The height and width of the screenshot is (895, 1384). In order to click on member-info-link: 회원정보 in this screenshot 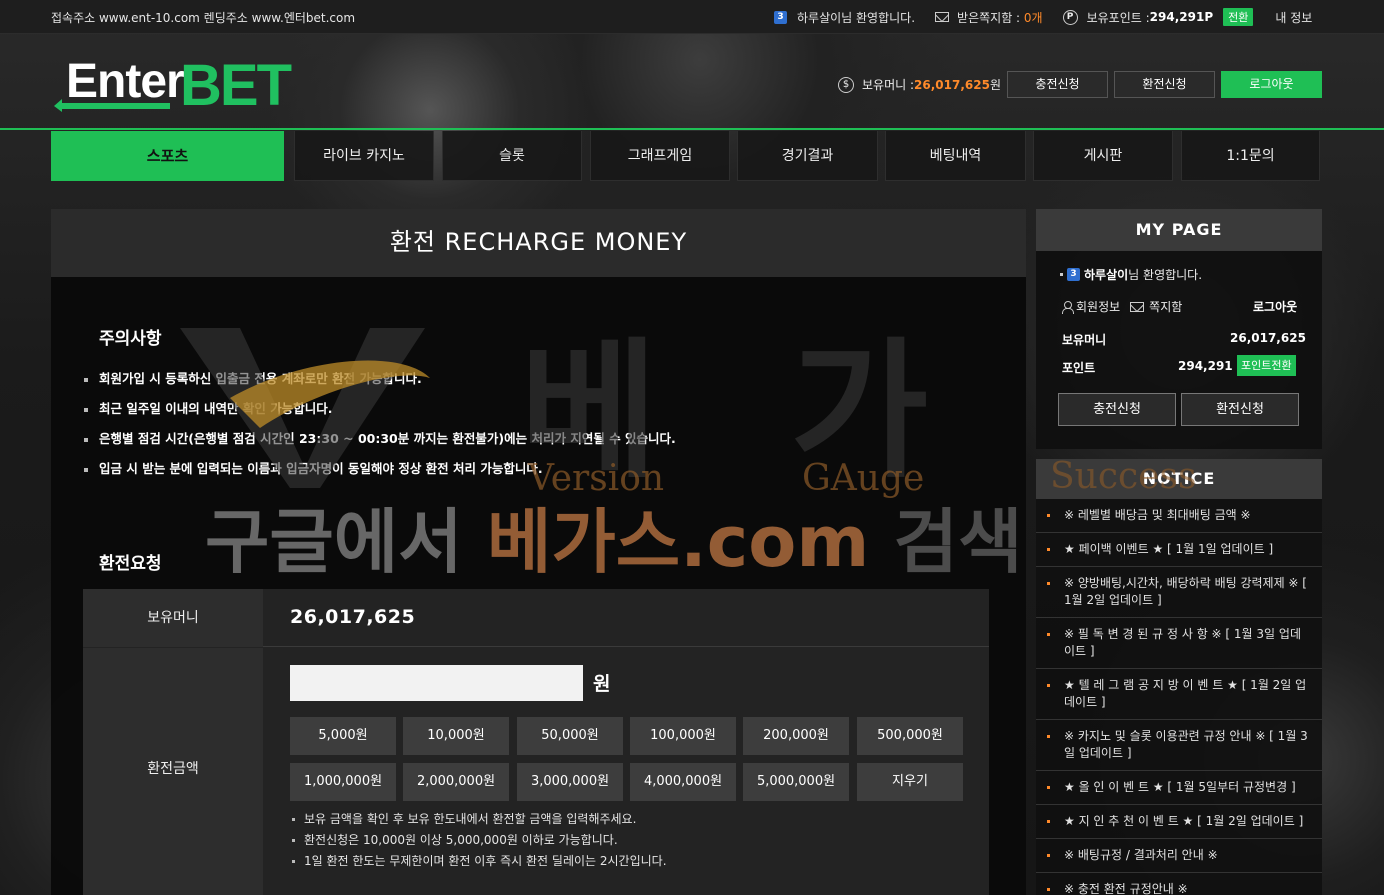, I will do `click(1098, 306)`.